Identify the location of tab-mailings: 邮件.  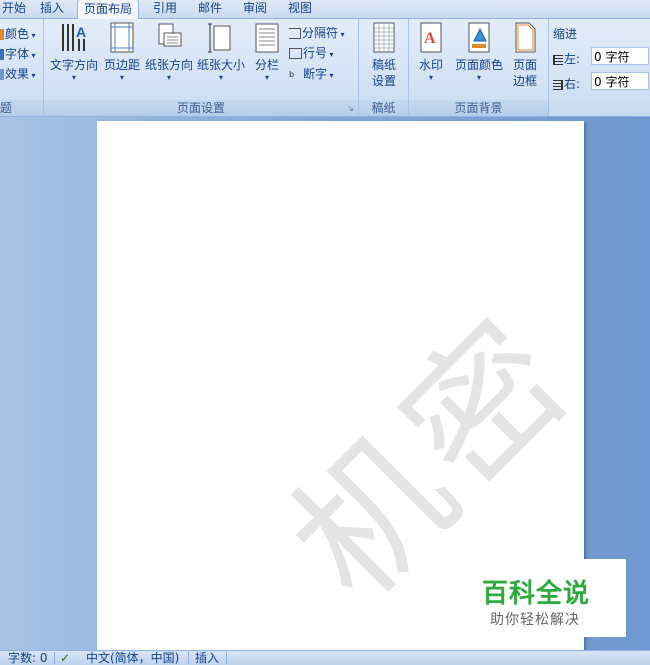
(210, 9).